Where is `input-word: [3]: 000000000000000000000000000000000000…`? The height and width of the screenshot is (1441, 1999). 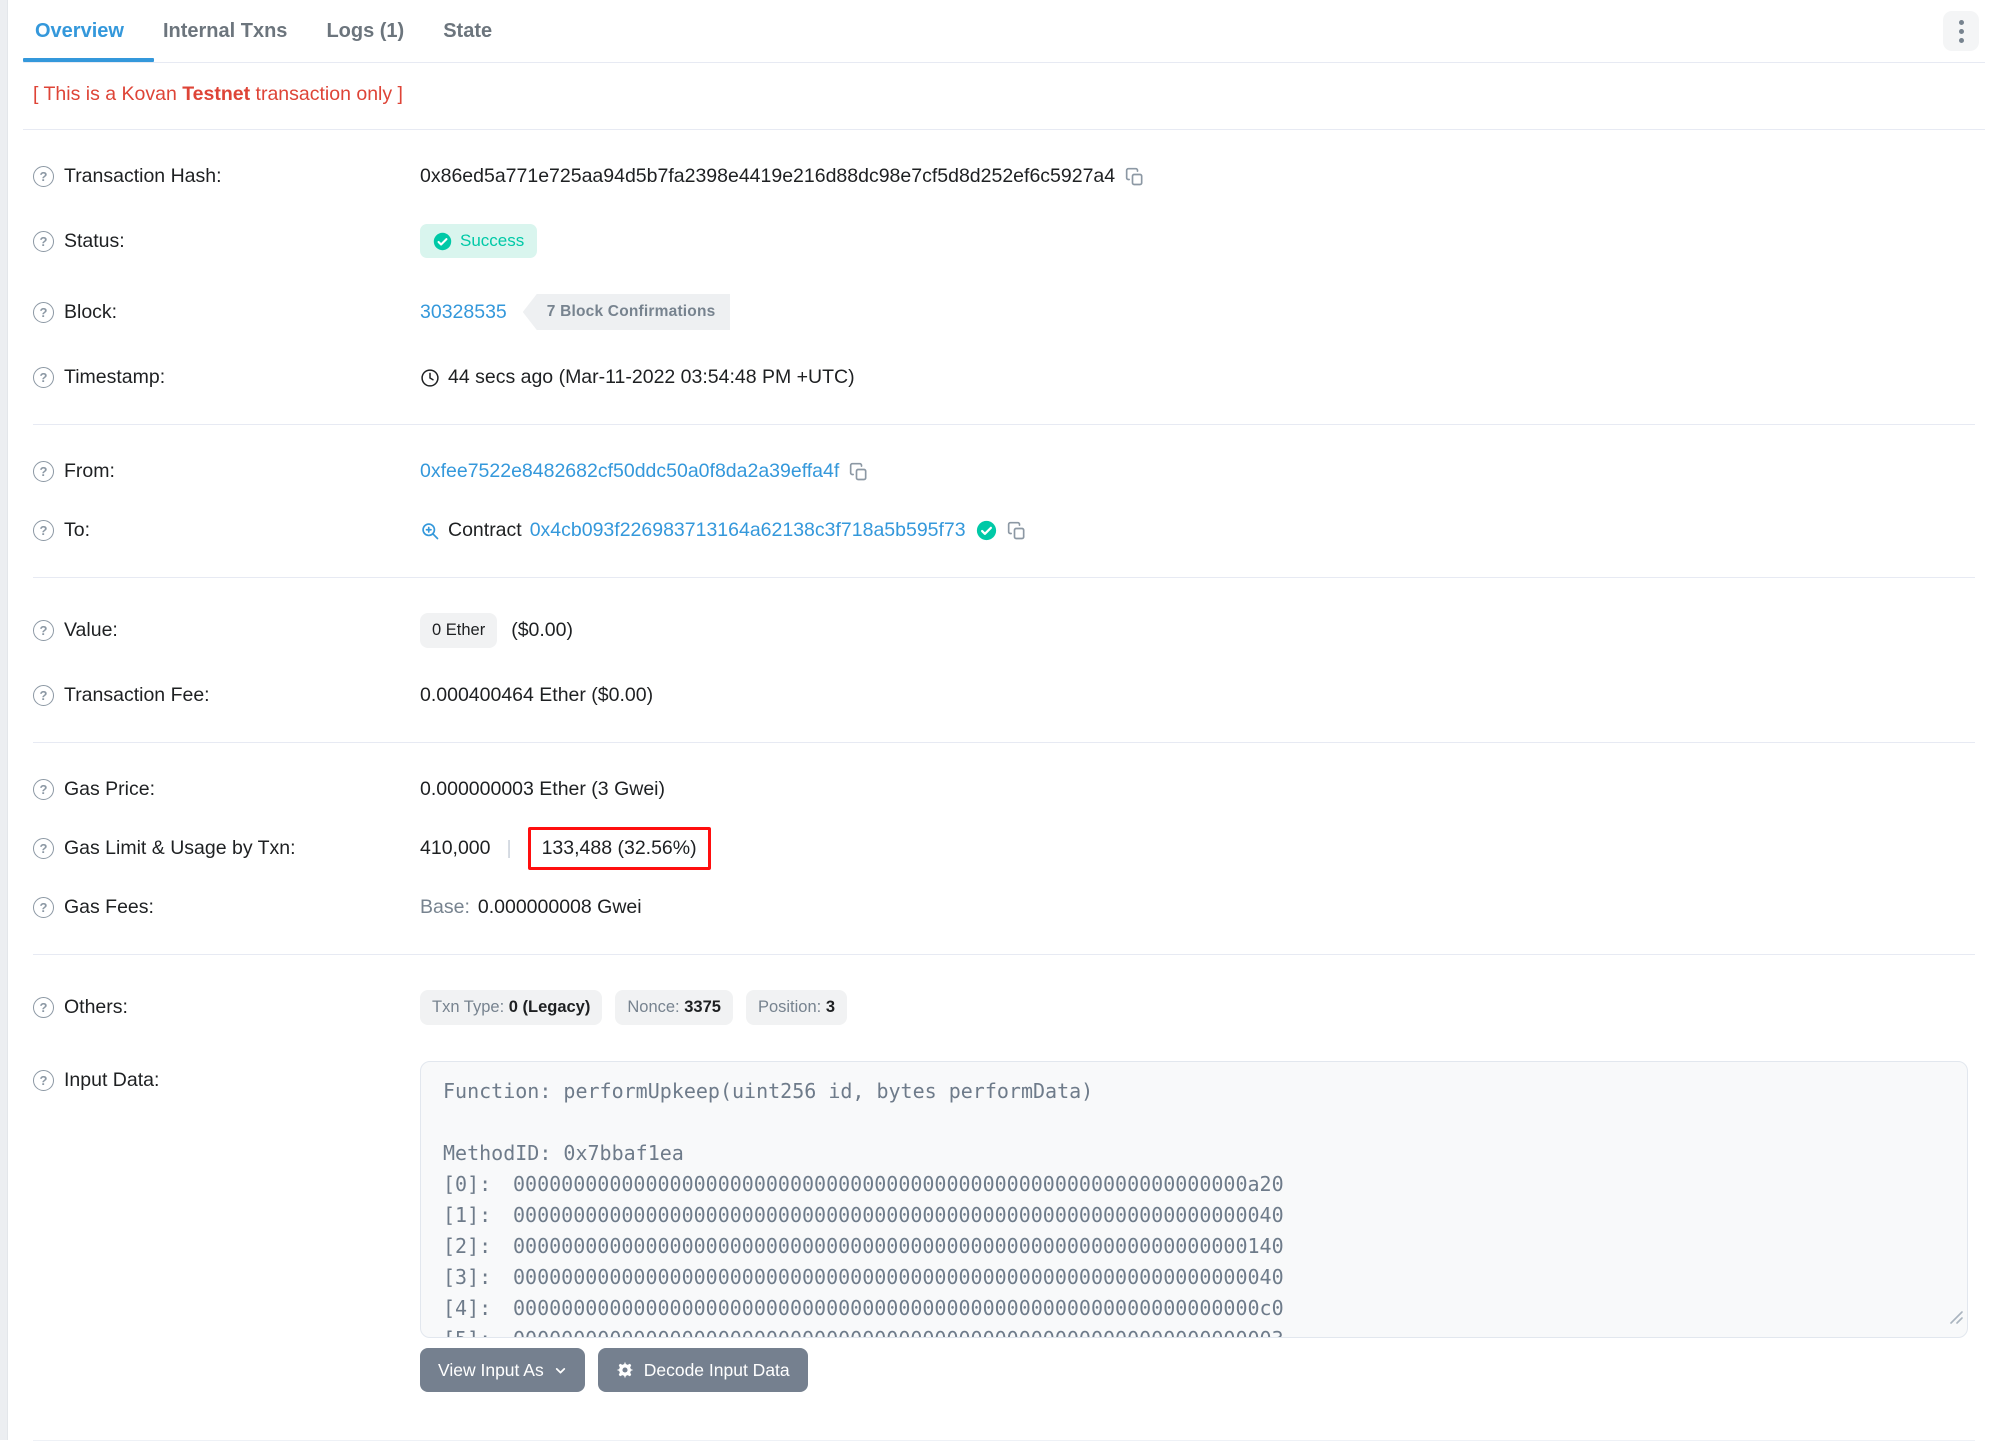 input-word: [3]: 000000000000000000000000000000000000… is located at coordinates (863, 1277).